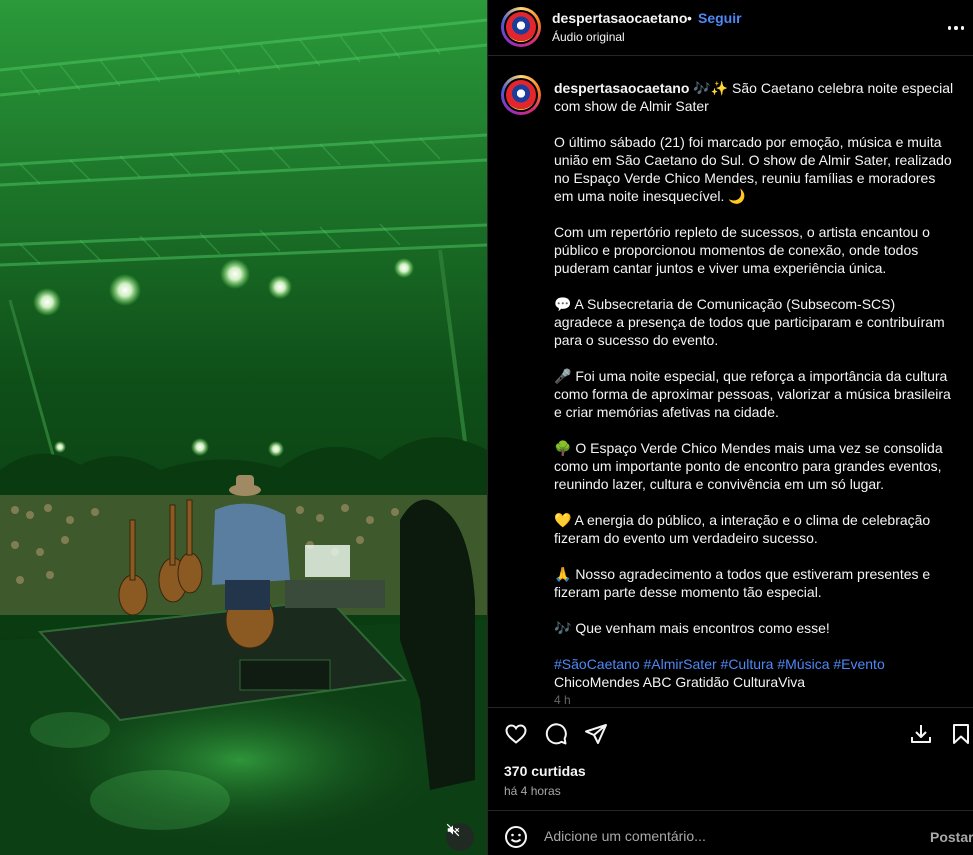 This screenshot has width=973, height=855. What do you see at coordinates (951, 837) in the screenshot?
I see `post-comment-button: Postar` at bounding box center [951, 837].